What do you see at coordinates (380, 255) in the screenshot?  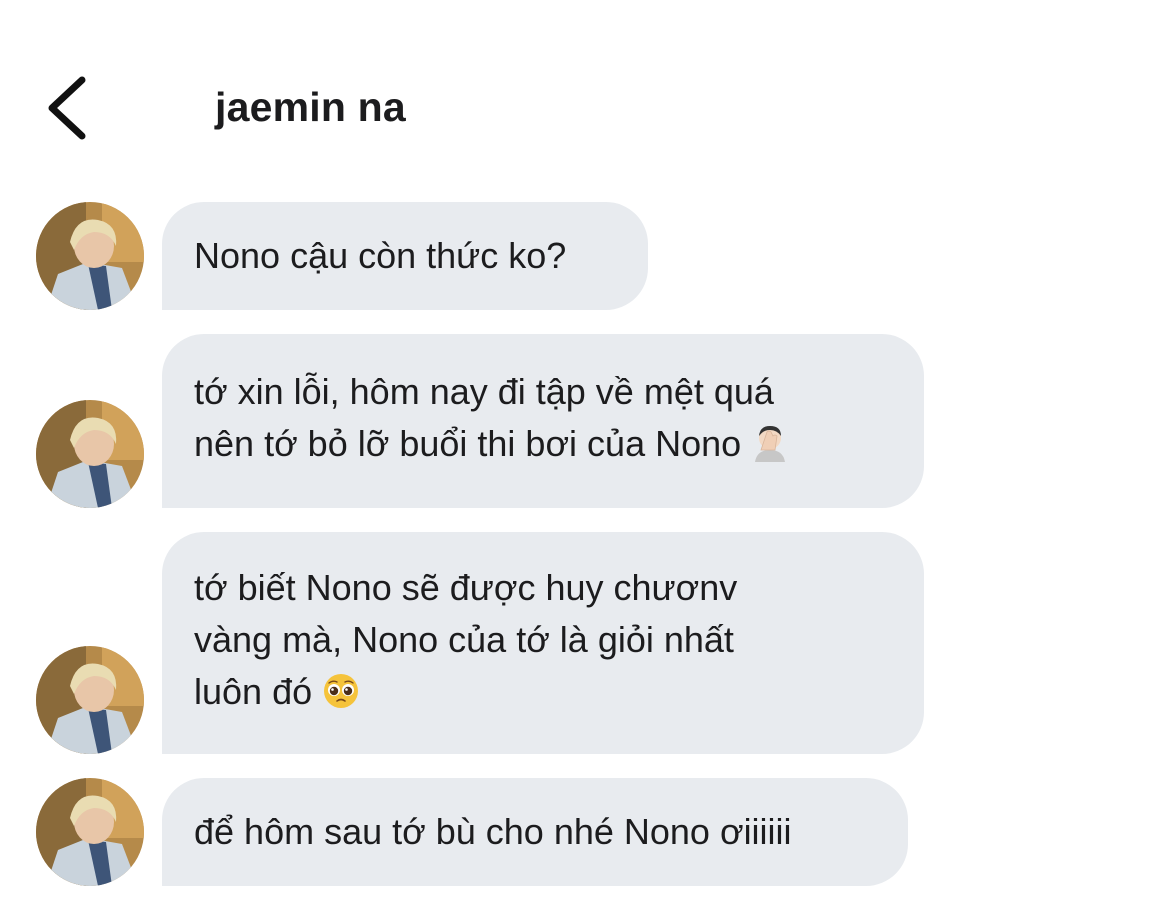 I see `message-text: Nono cậu còn thức ko?` at bounding box center [380, 255].